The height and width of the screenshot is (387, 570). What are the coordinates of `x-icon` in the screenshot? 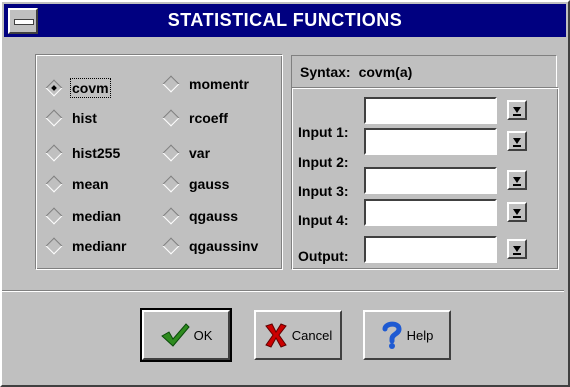 It's located at (276, 335).